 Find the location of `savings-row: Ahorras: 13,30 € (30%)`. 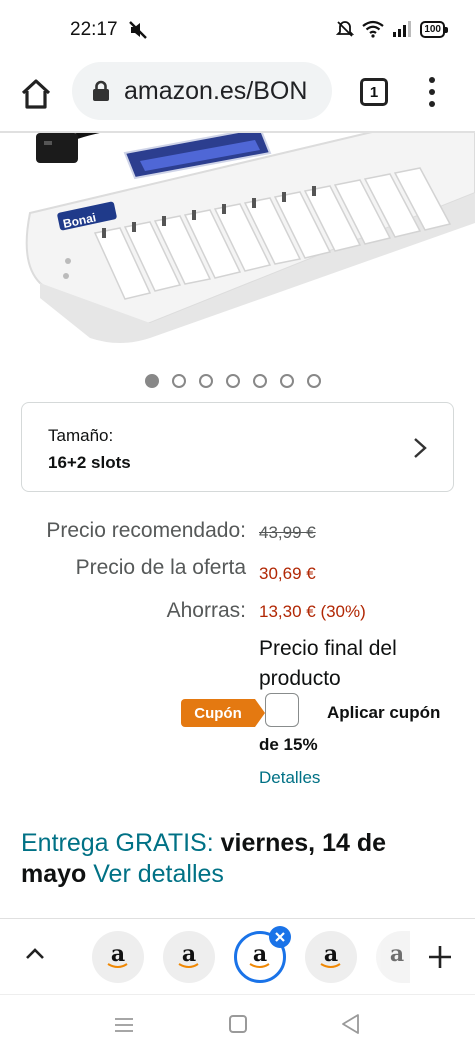

savings-row: Ahorras: 13,30 € (30%) is located at coordinates (237, 614).